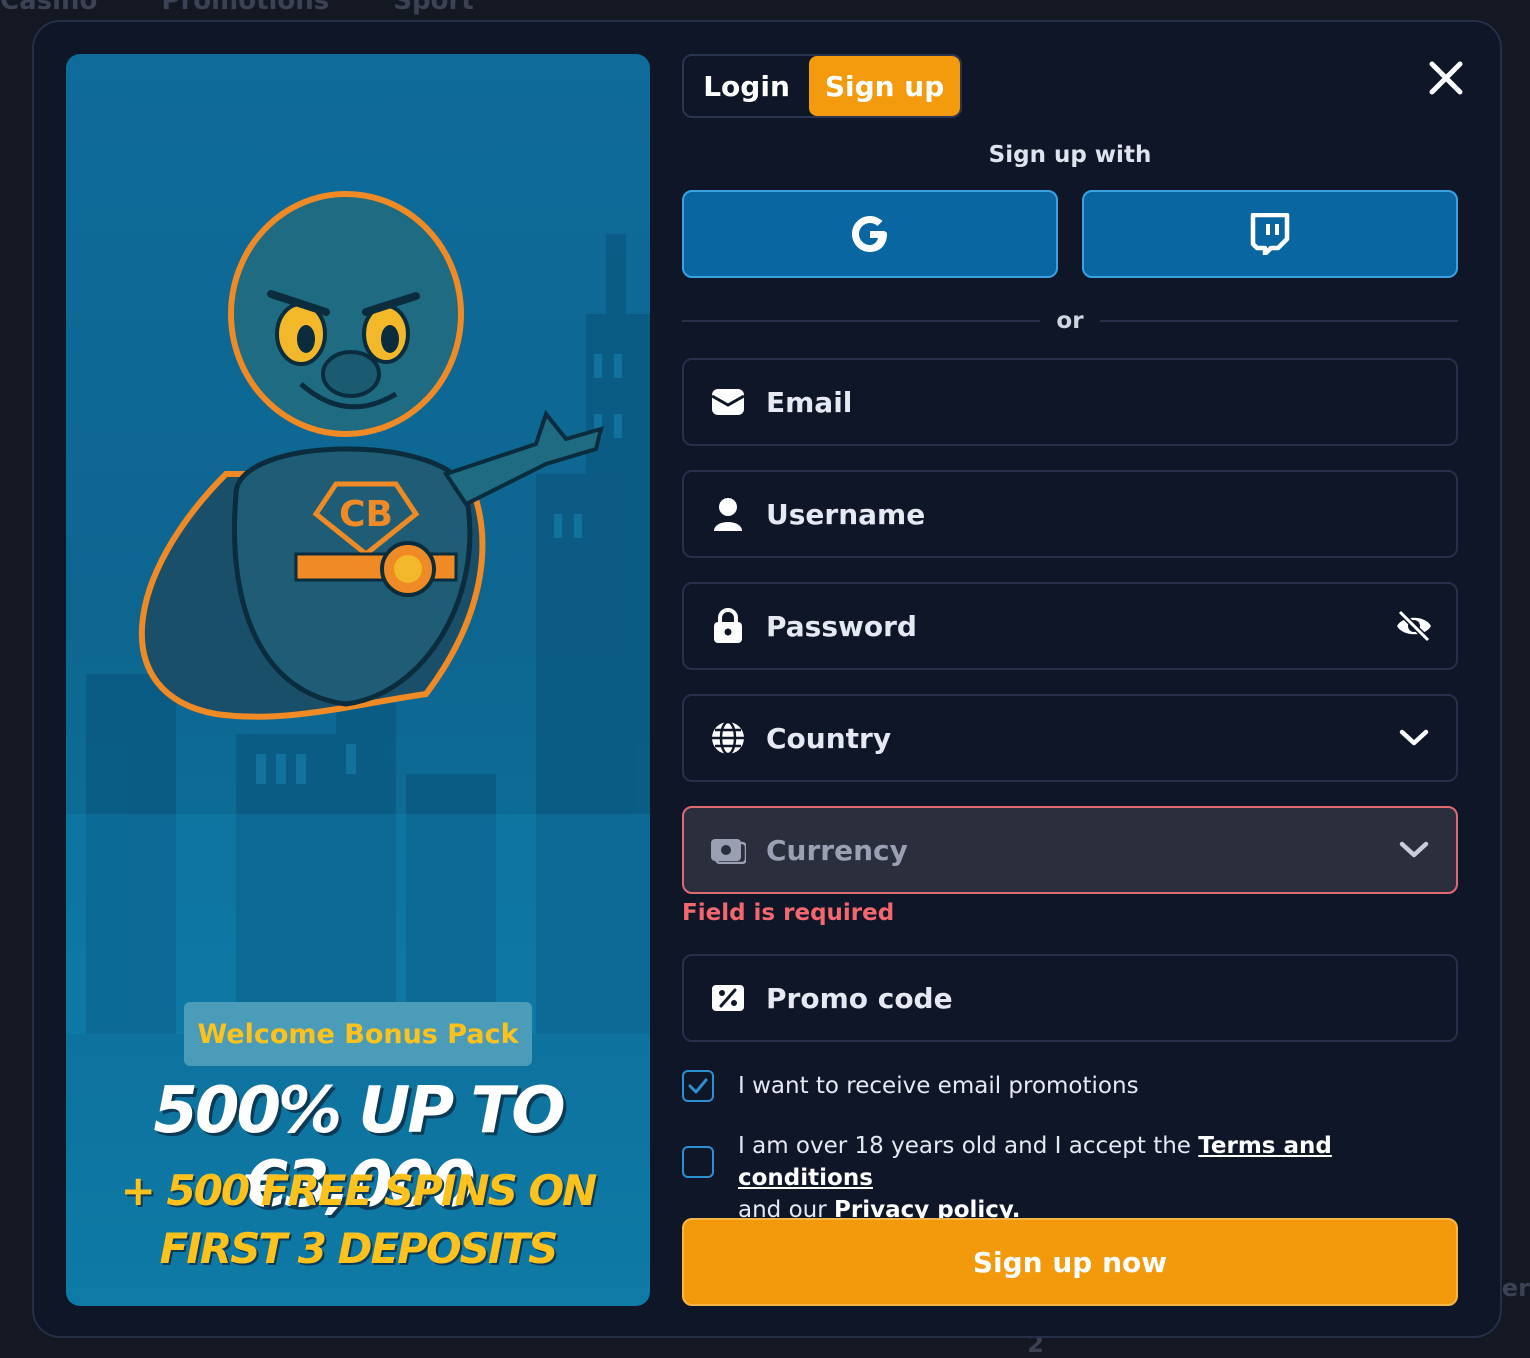  I want to click on lock-icon, so click(728, 626).